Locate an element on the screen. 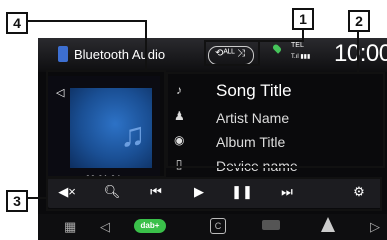 This screenshot has width=387, height=240. callout-4-line-down is located at coordinates (146, 45).